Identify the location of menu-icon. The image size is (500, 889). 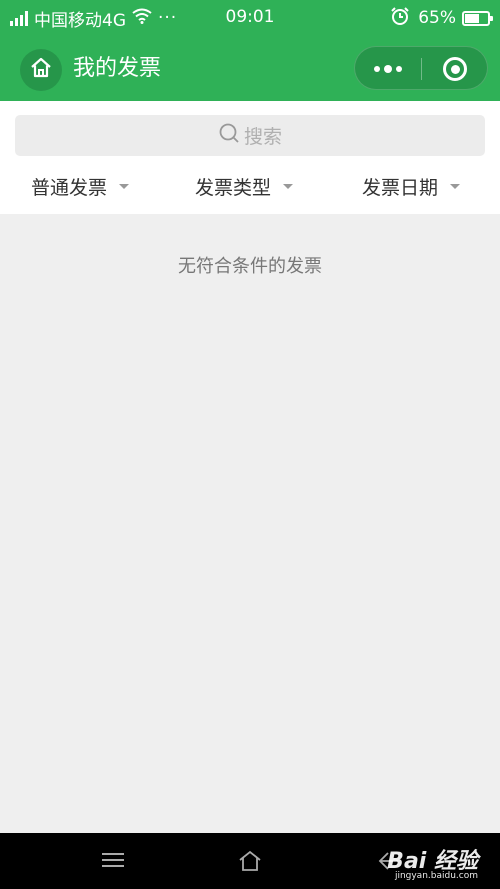
(113, 861).